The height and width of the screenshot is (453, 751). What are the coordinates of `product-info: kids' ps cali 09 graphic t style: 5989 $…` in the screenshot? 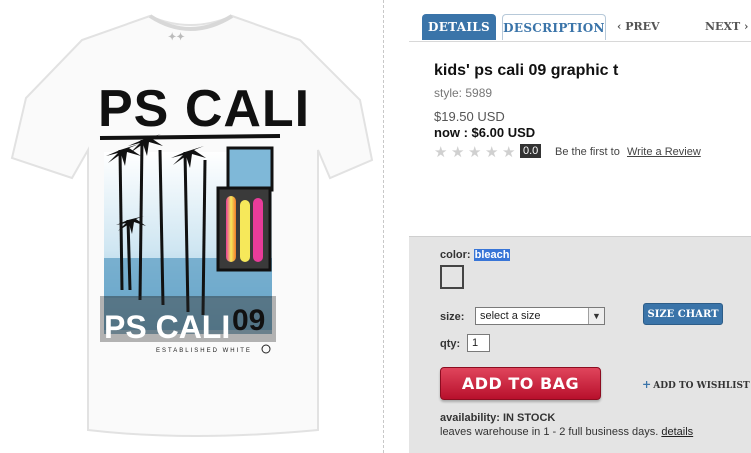 It's located at (589, 111).